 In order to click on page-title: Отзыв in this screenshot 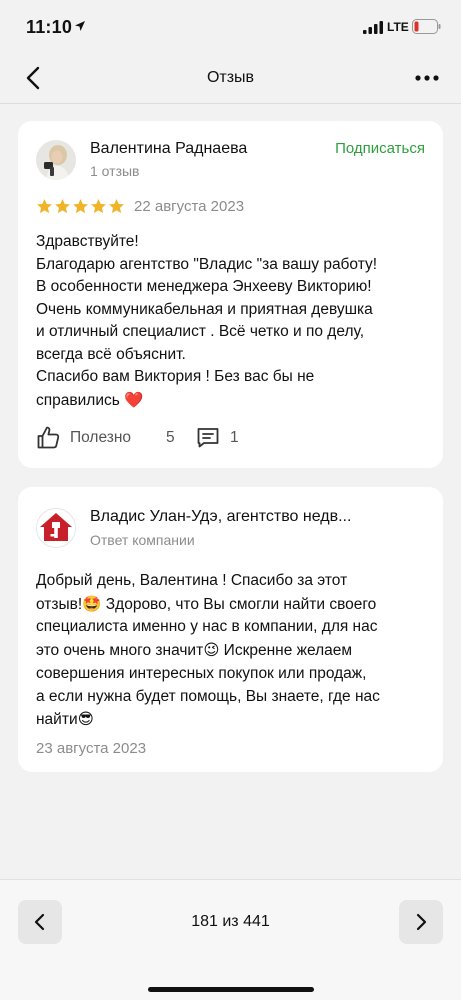, I will do `click(230, 77)`.